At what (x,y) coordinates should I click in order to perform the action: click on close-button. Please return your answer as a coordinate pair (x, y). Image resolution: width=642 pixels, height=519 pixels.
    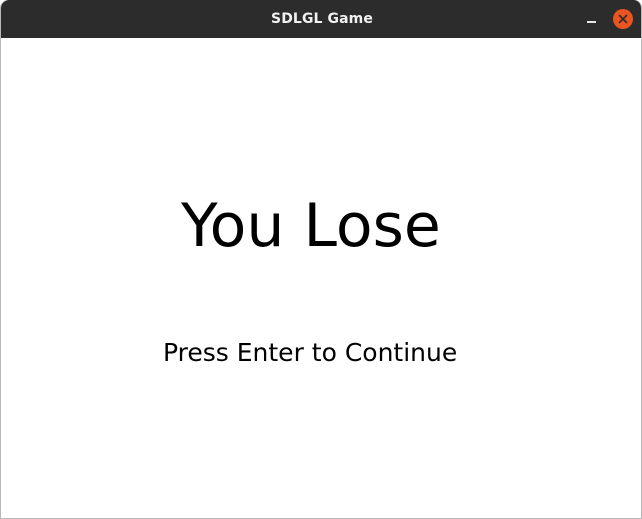
    Looking at the image, I should click on (623, 19).